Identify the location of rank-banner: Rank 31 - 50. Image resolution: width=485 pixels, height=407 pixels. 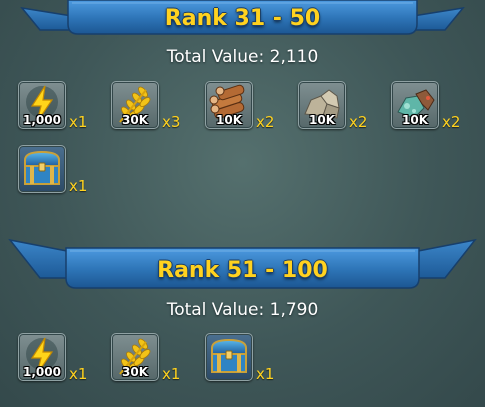
(242, 21).